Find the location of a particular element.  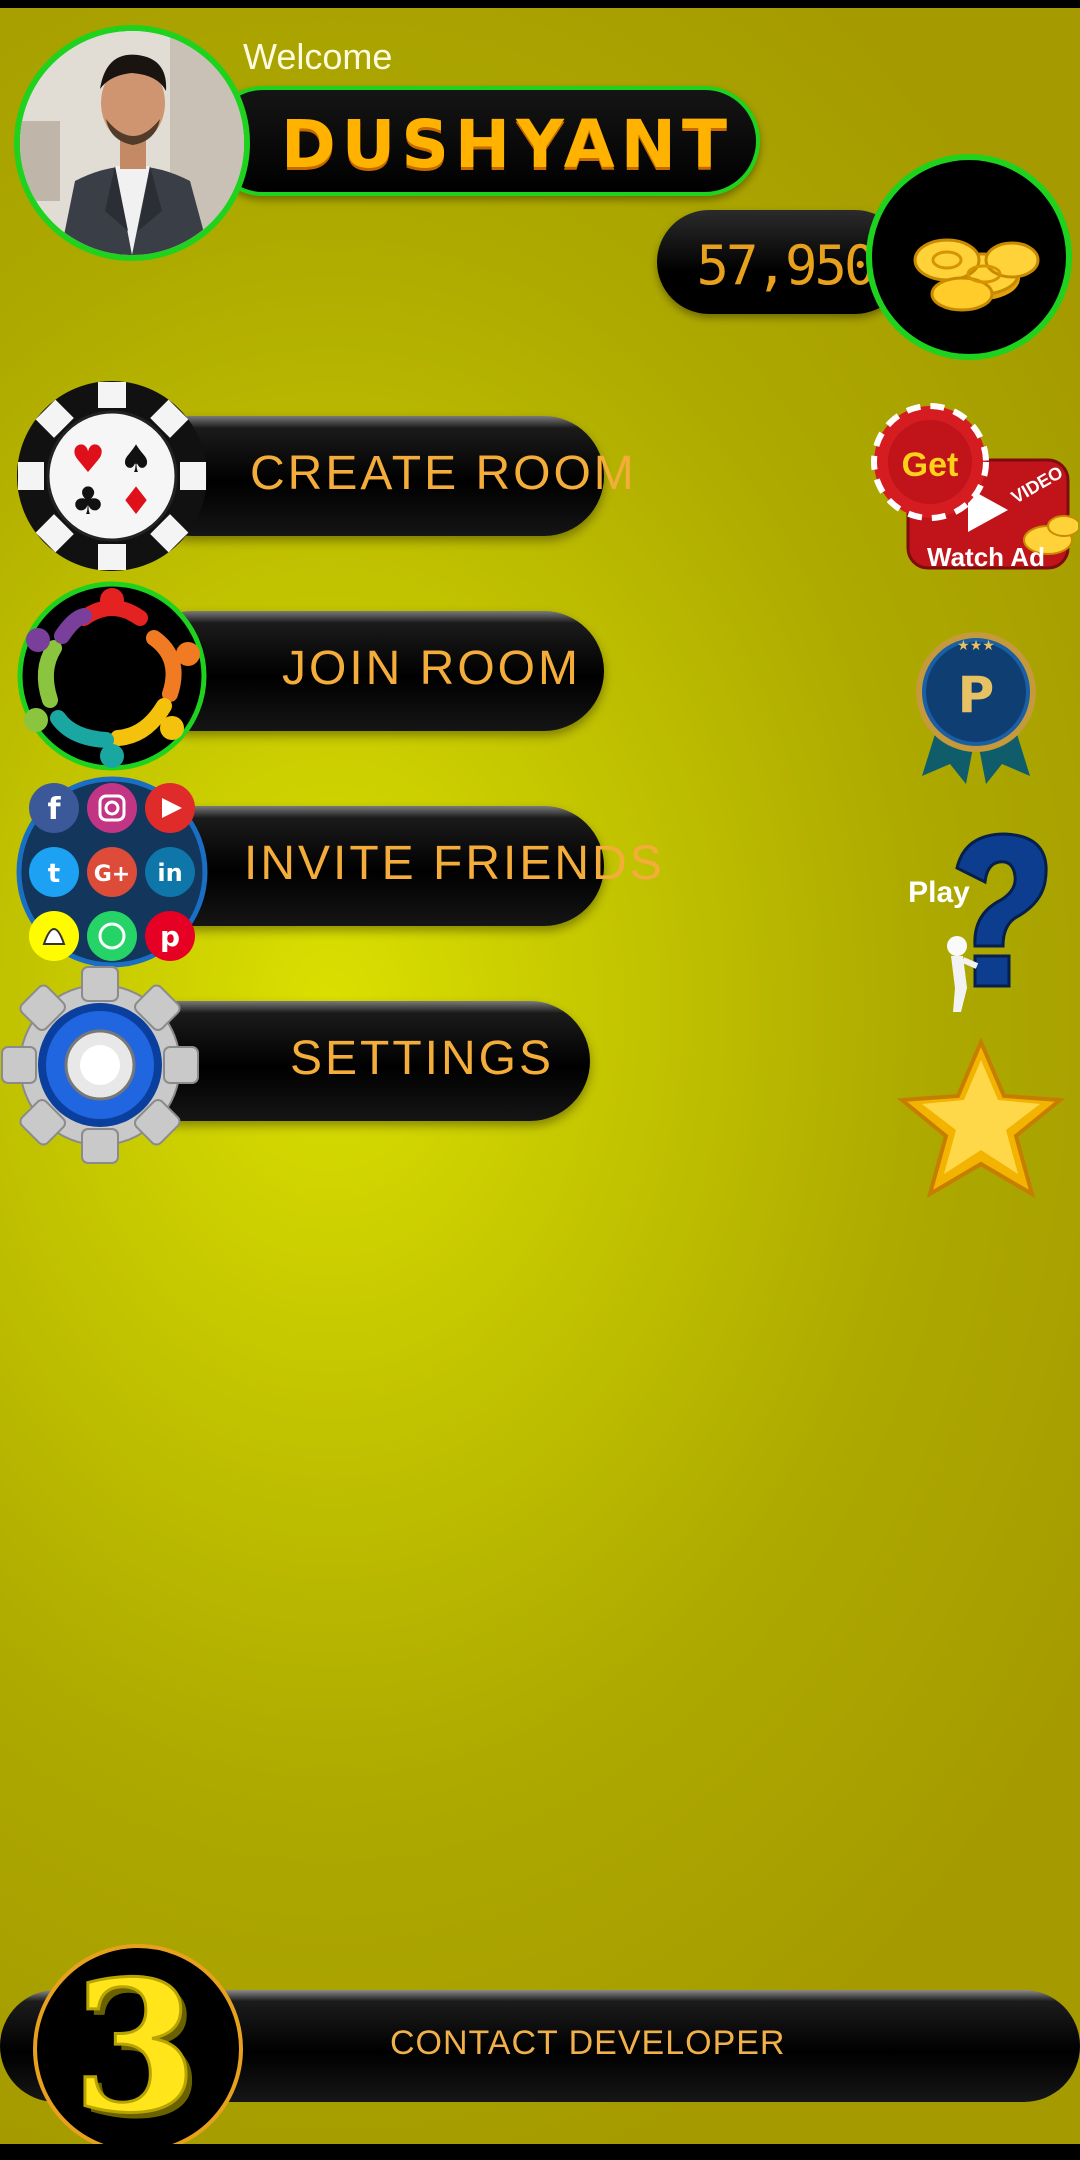

premium-badge-icon: ★★★ P is located at coordinates (976, 708).